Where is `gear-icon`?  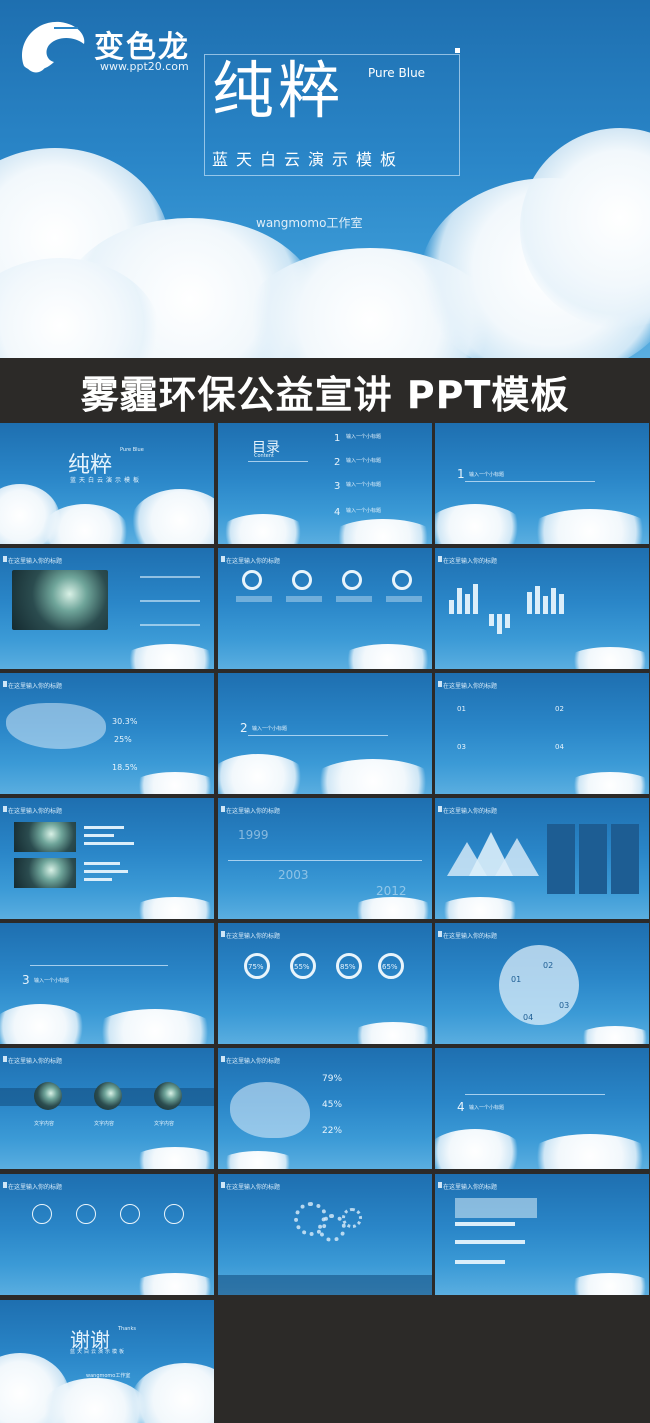
gear-icon is located at coordinates (352, 1218).